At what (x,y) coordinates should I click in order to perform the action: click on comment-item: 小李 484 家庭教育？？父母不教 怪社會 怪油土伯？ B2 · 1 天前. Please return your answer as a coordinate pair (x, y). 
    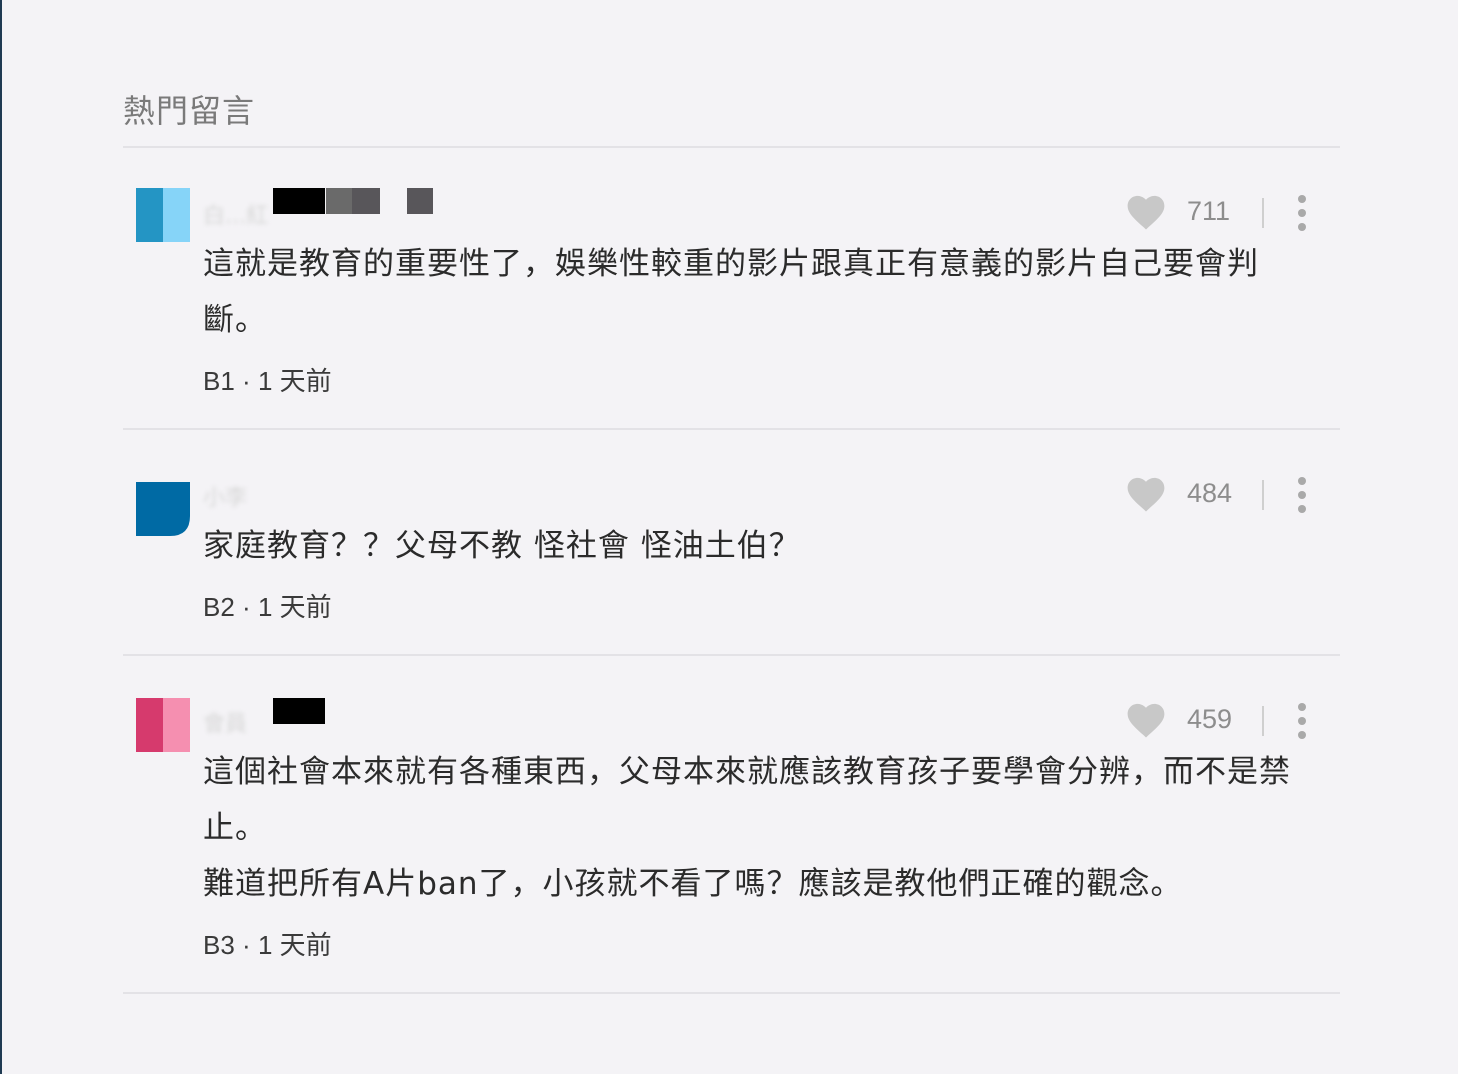
    Looking at the image, I should click on (731, 552).